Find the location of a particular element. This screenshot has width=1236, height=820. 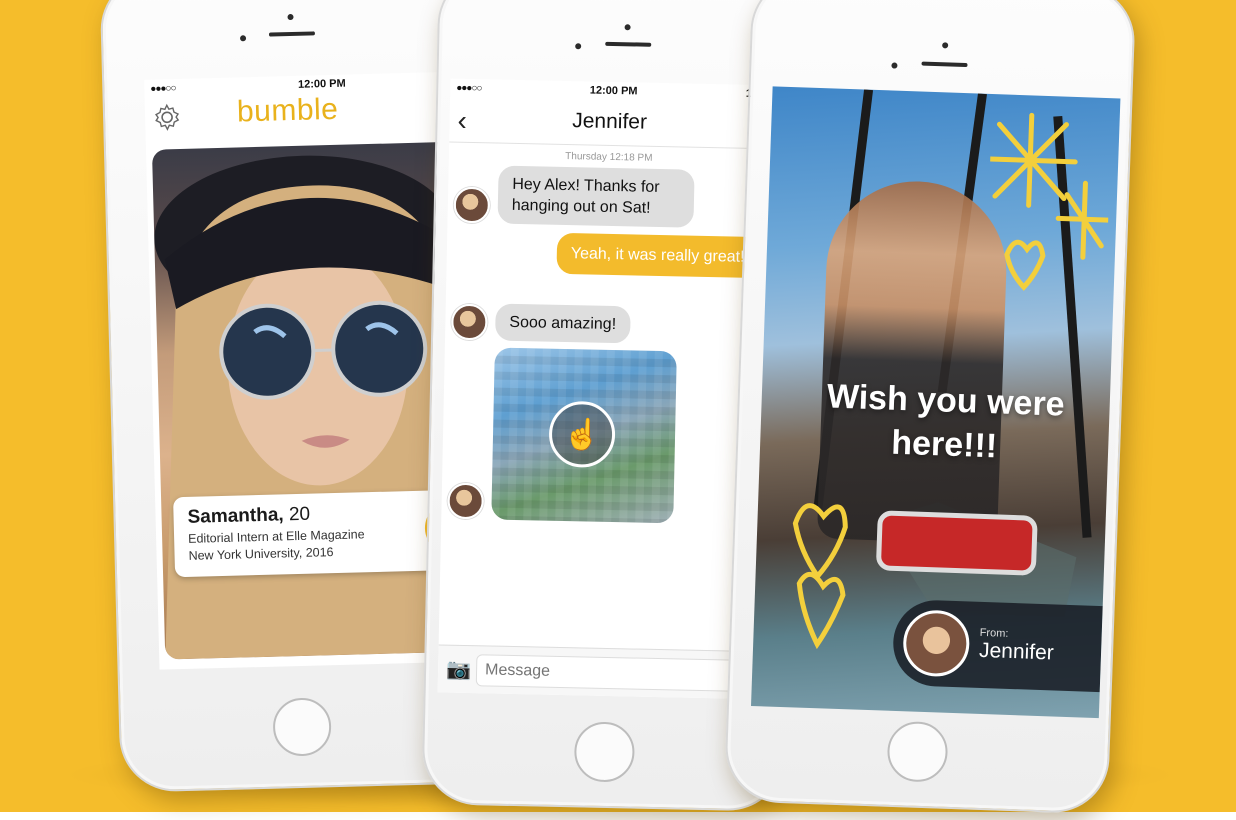

message-composer: 📷 is located at coordinates (598, 672).